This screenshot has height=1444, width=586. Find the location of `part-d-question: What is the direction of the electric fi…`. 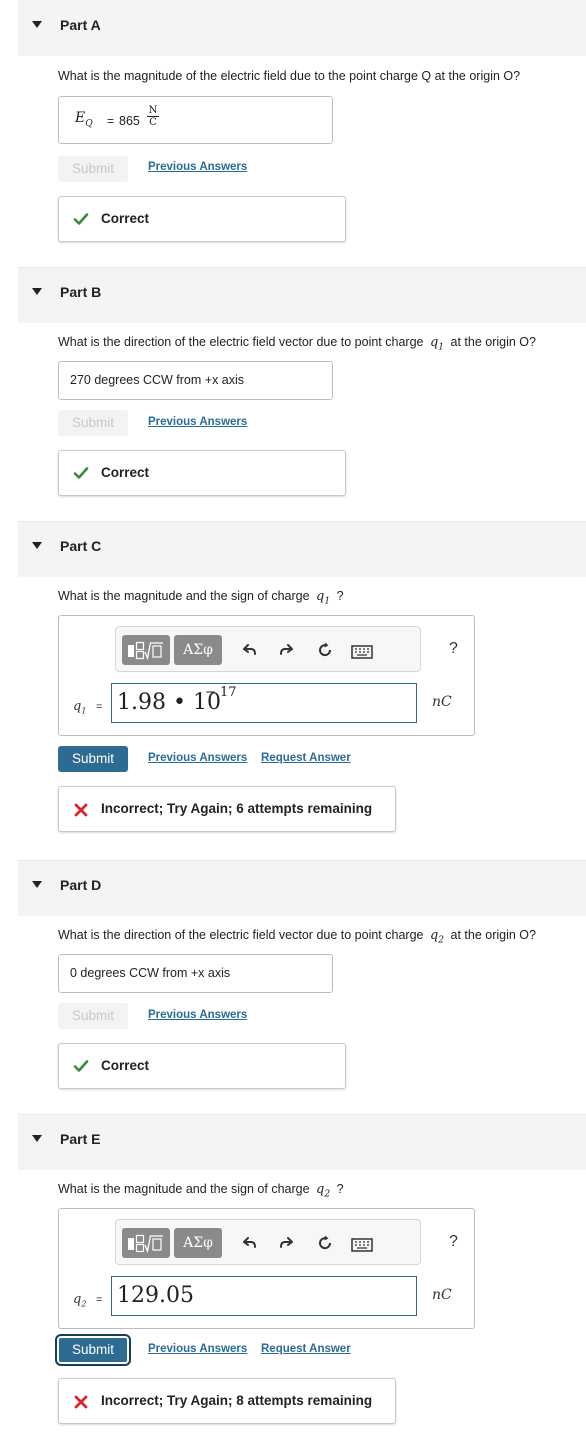

part-d-question: What is the direction of the electric fi… is located at coordinates (297, 937).